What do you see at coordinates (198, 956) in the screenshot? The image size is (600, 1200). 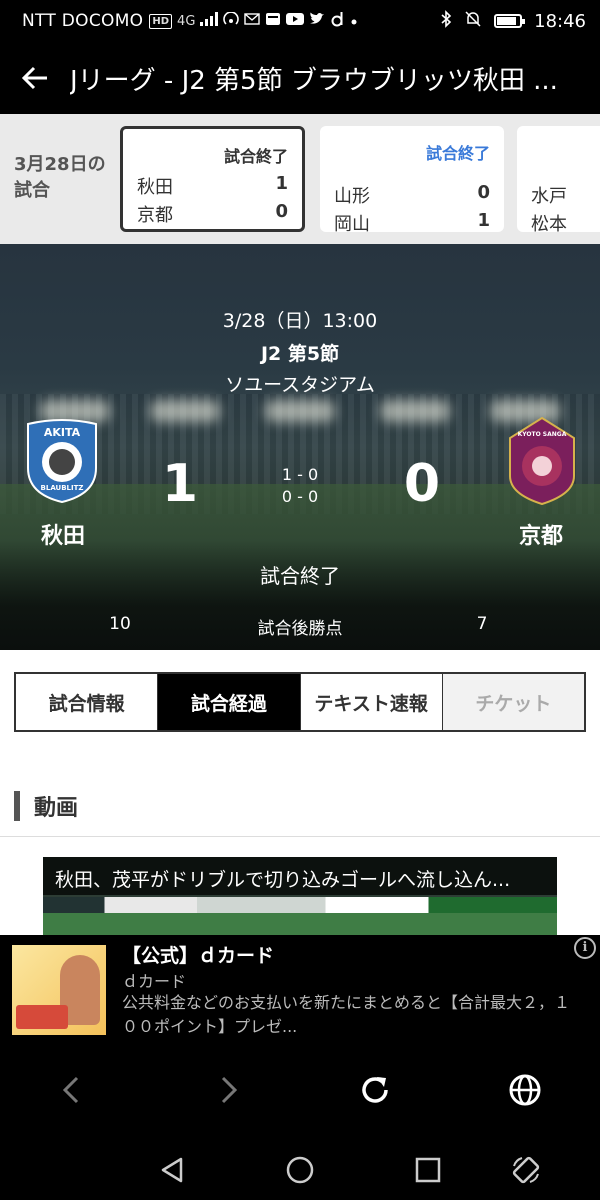 I see `ad-title: 【公式】ｄカード` at bounding box center [198, 956].